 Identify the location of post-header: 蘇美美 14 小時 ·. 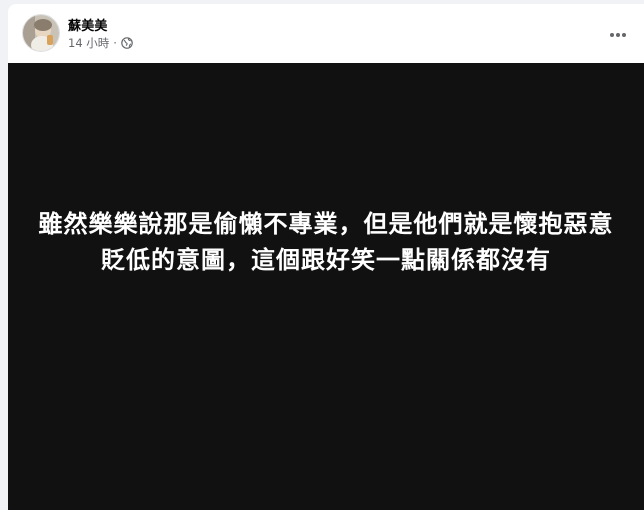
(326, 33).